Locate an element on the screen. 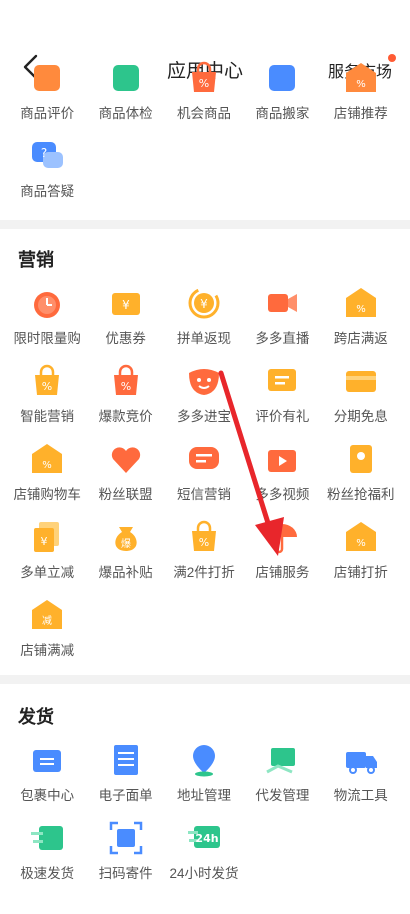 Image resolution: width=410 pixels, height=914 pixels. app-tile: 商品评价 is located at coordinates (47, 99).